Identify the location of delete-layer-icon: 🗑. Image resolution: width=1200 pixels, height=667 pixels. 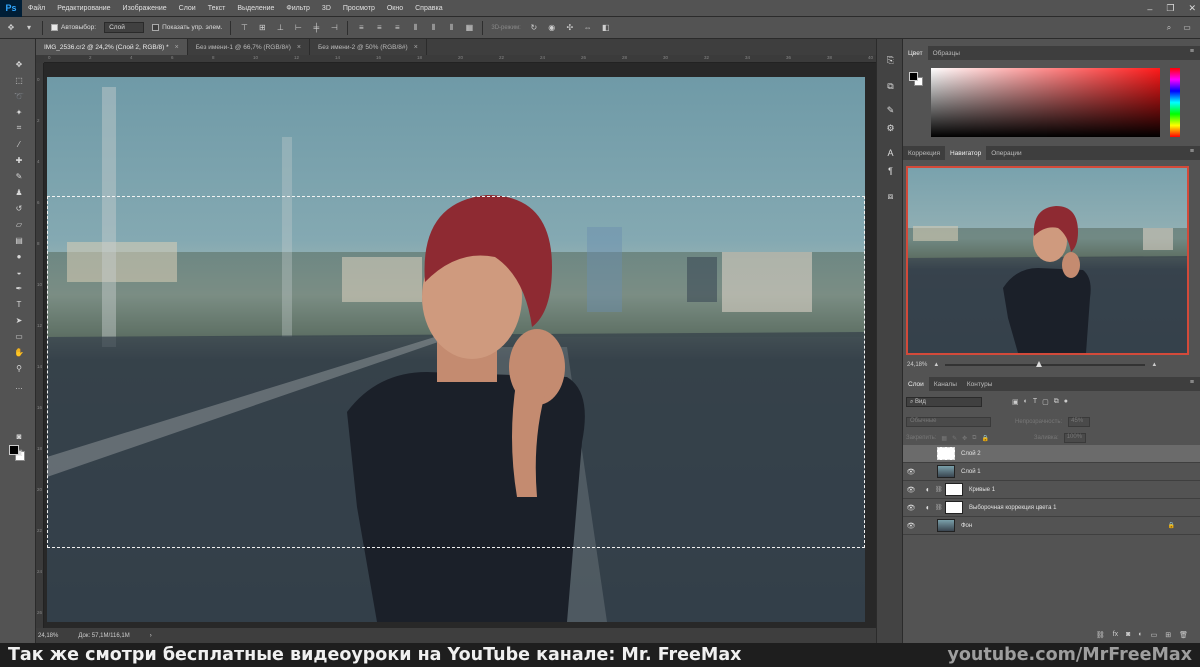
(1183, 637).